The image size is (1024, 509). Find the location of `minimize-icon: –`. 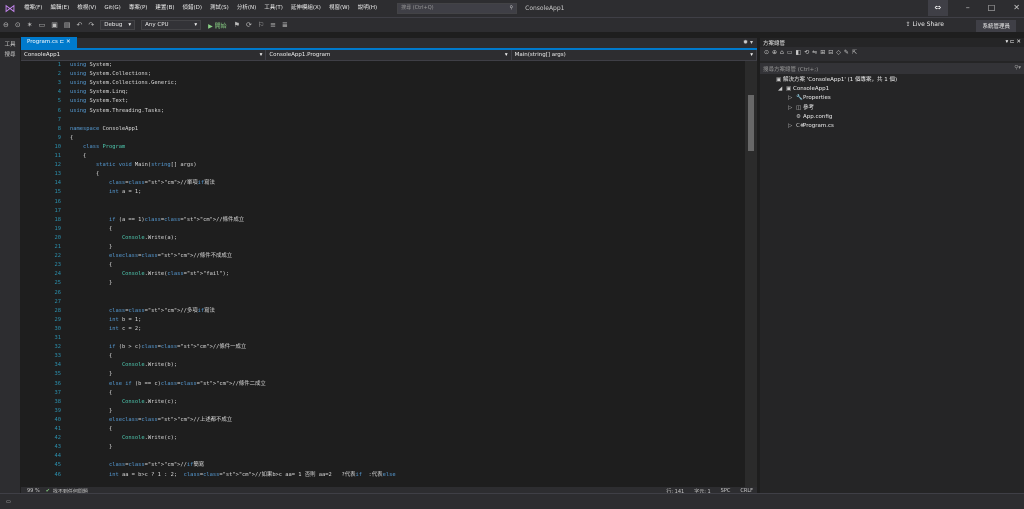

minimize-icon: – is located at coordinates (968, 8).